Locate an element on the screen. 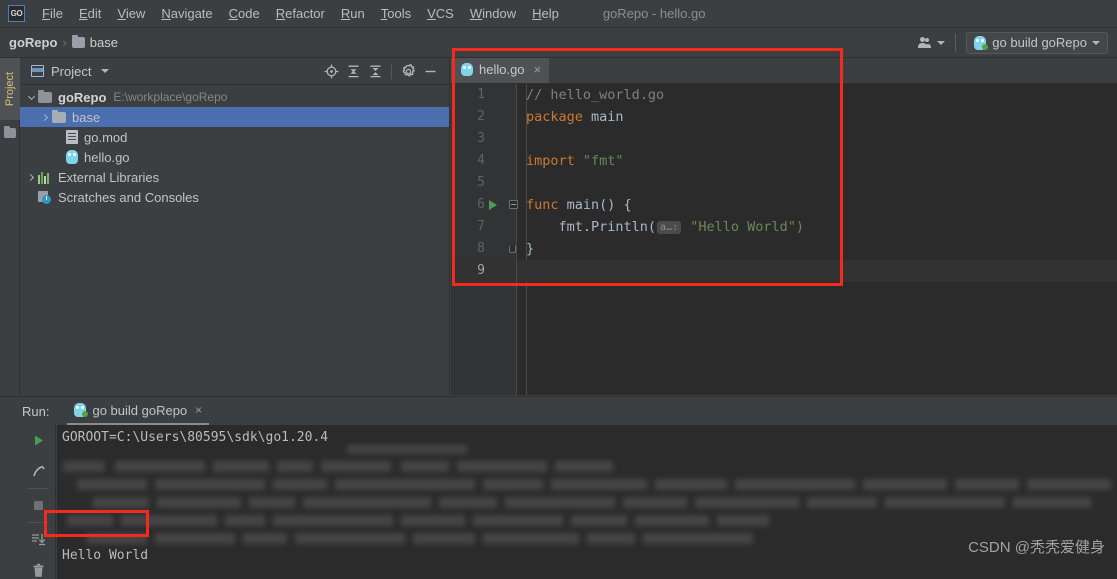  fold-marker-end-icon is located at coordinates (512, 249).